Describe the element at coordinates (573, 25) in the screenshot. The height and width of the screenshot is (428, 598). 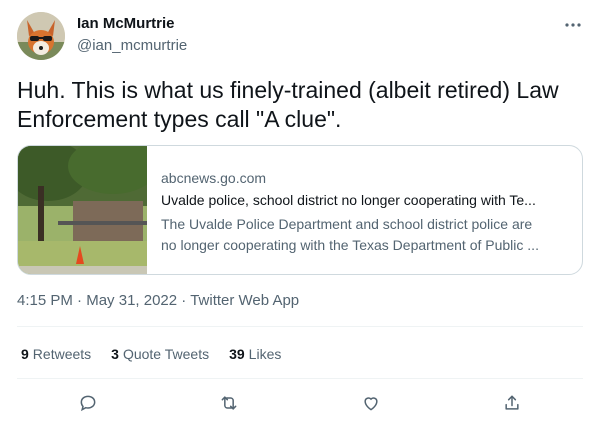
I see `more-horizontal-icon` at that location.